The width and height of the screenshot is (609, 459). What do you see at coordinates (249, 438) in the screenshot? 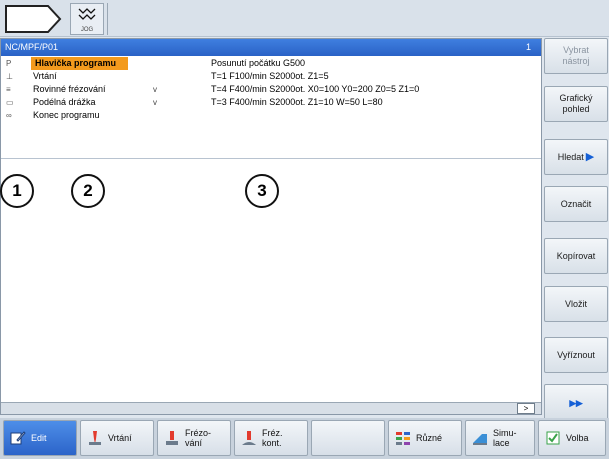
I see `contour-milling-icon` at bounding box center [249, 438].